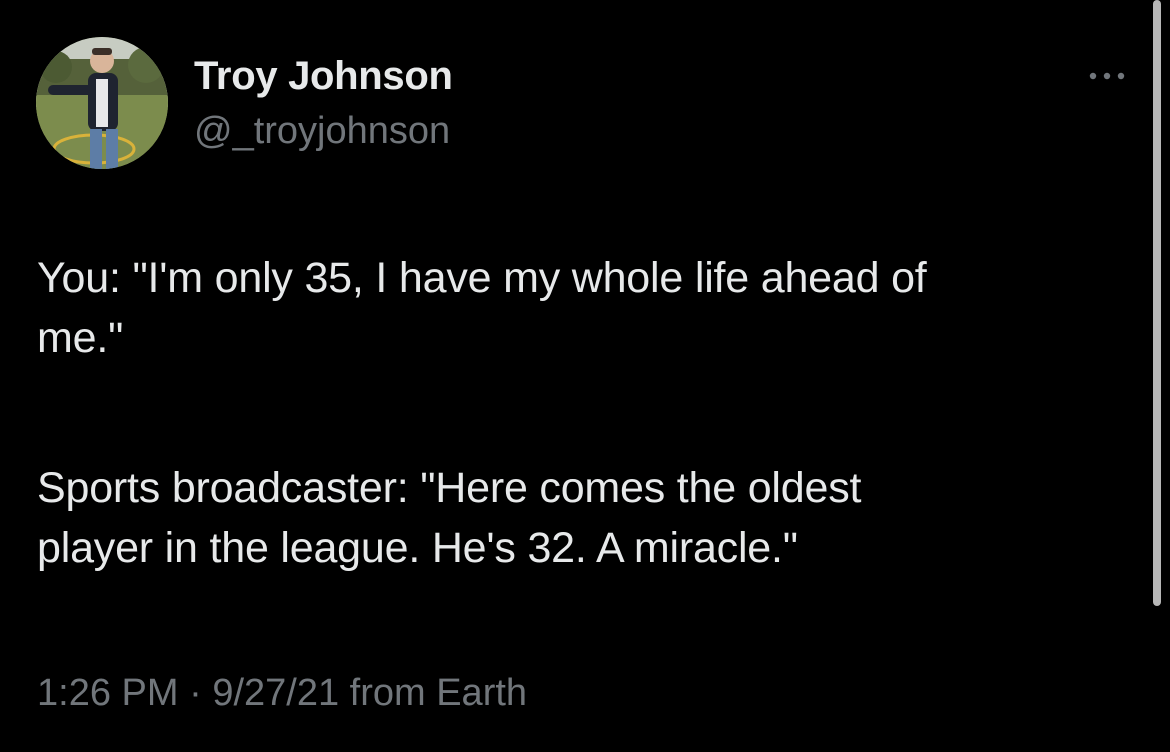  I want to click on avatar, so click(102, 103).